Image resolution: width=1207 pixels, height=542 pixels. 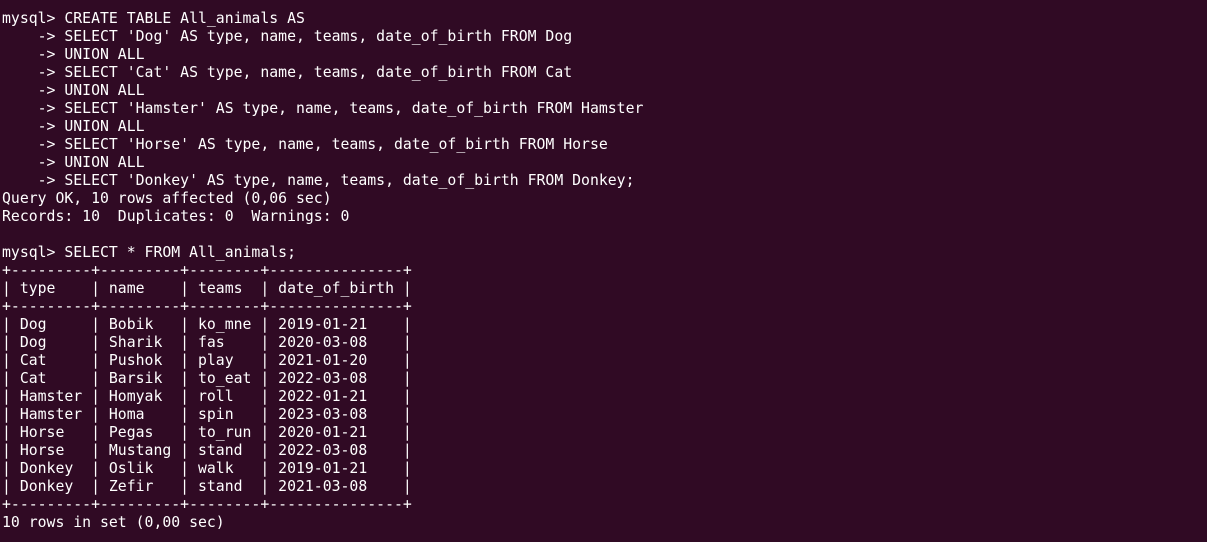 What do you see at coordinates (207, 486) in the screenshot?
I see `table-row: | Donkey | Zefir | stand | 2021-03-08 |` at bounding box center [207, 486].